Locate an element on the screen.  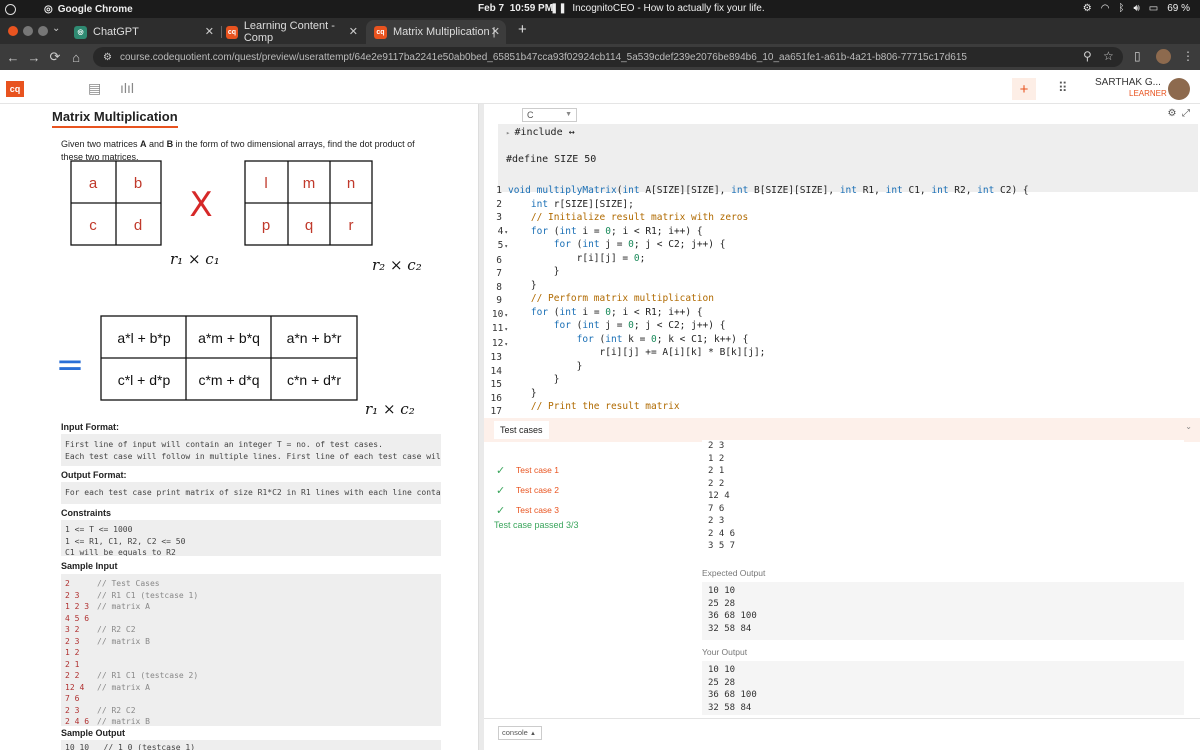
test-case-item: ✓ Test case 1 is located at coordinates (527, 470).